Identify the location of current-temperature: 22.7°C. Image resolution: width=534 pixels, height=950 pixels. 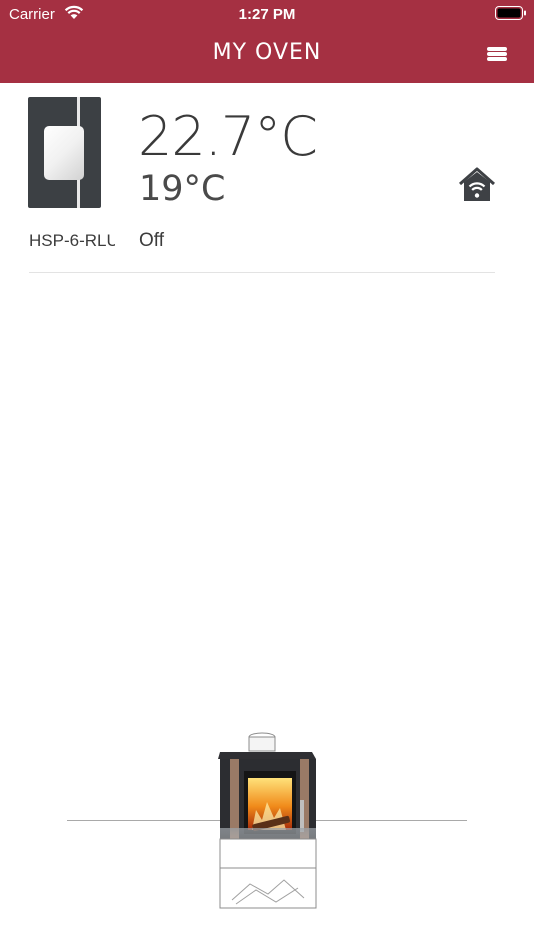
(228, 136).